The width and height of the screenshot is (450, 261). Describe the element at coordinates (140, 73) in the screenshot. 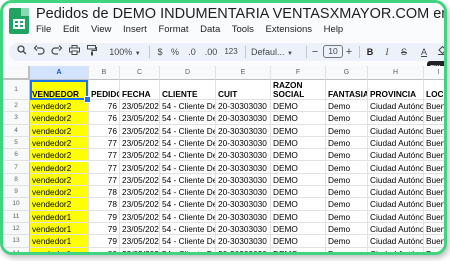

I see `column-header-c: C` at that location.